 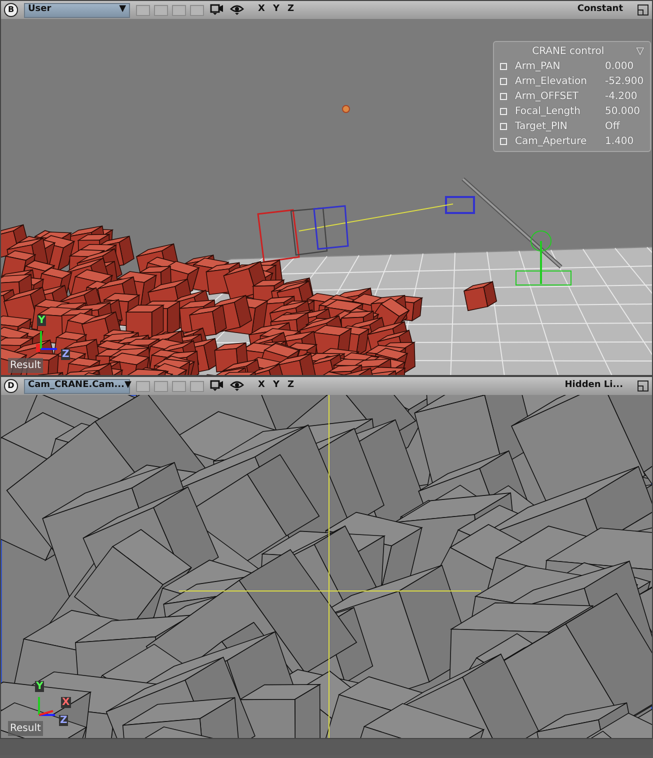 What do you see at coordinates (551, 82) in the screenshot?
I see `parameter-name: Arm_Elevation` at bounding box center [551, 82].